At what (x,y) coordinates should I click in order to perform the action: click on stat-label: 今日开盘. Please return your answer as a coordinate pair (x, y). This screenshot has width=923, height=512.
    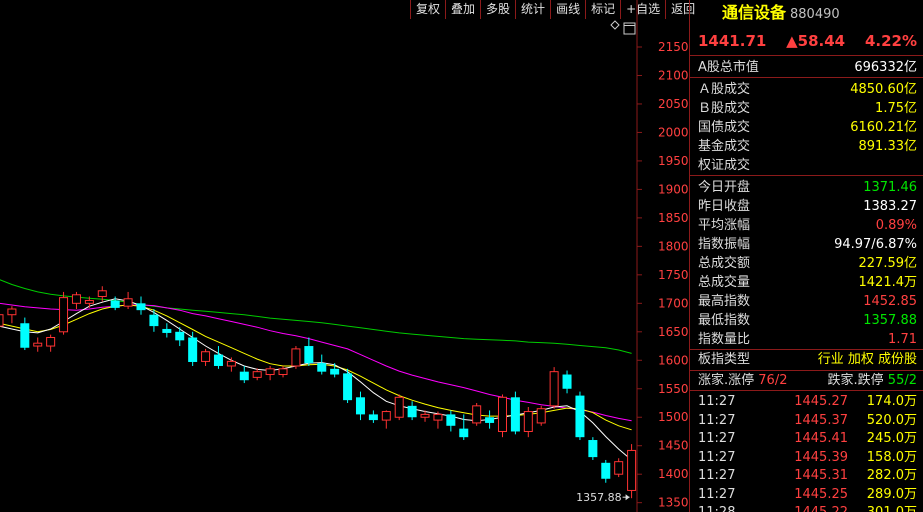
    Looking at the image, I should click on (724, 187).